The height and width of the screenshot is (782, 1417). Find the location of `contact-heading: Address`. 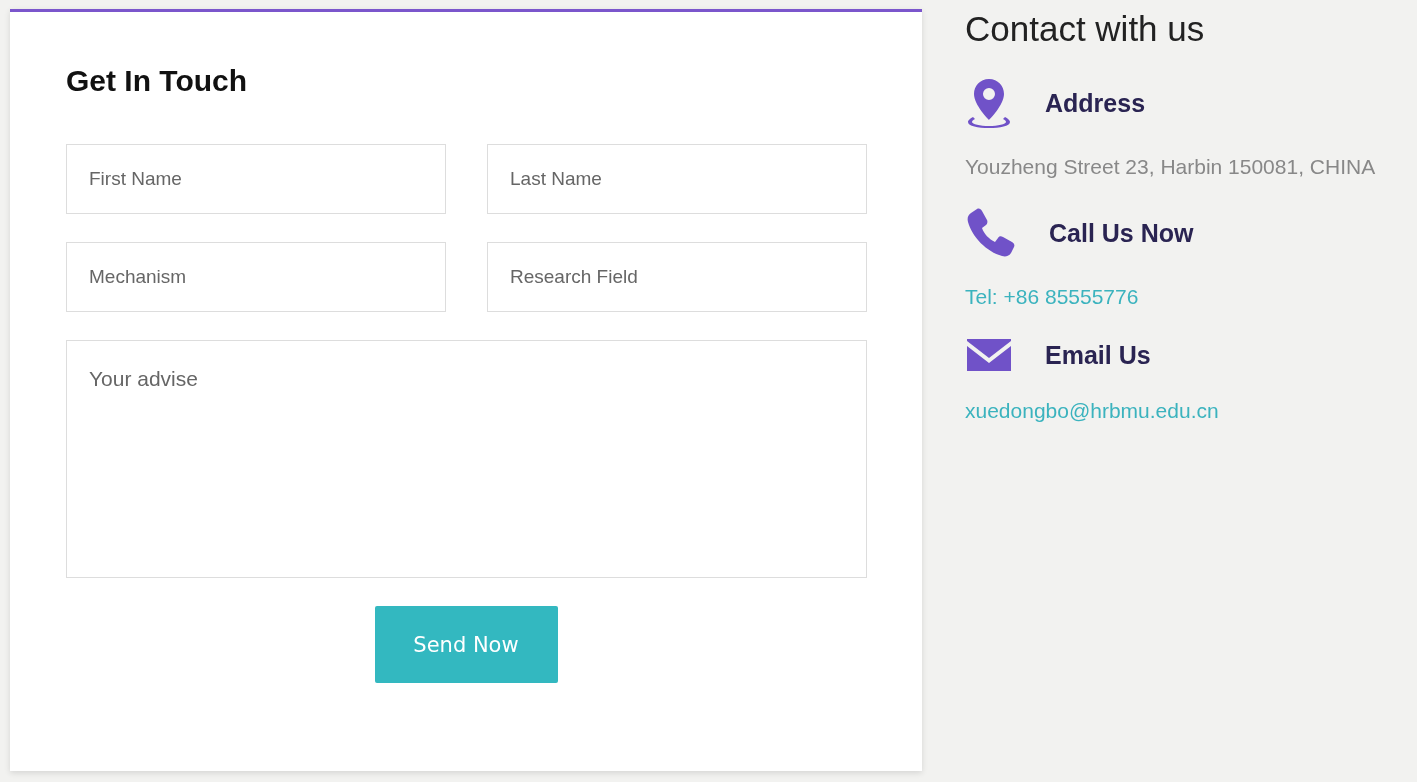

contact-heading: Address is located at coordinates (1095, 103).